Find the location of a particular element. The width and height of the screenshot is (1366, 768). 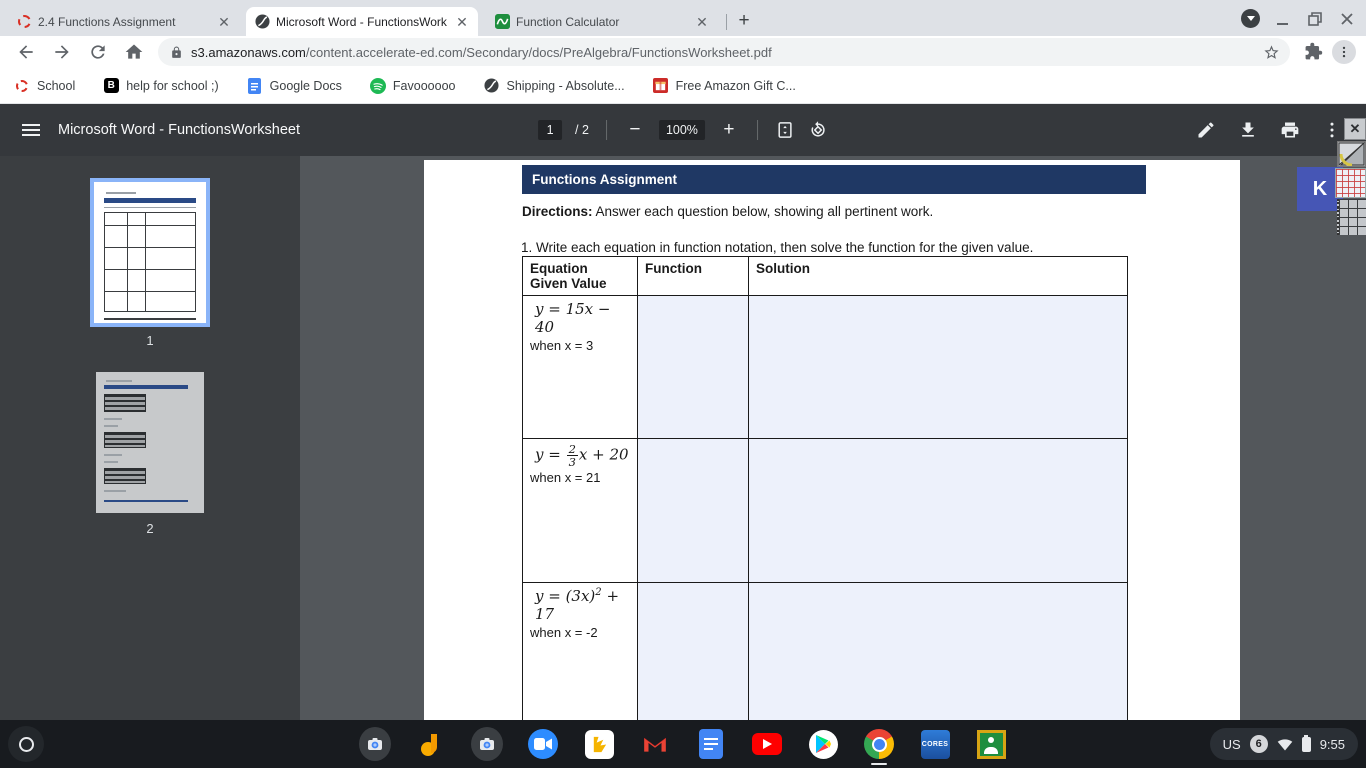

bookmark-help-for-school: B help for school ;) is located at coordinates (161, 86).